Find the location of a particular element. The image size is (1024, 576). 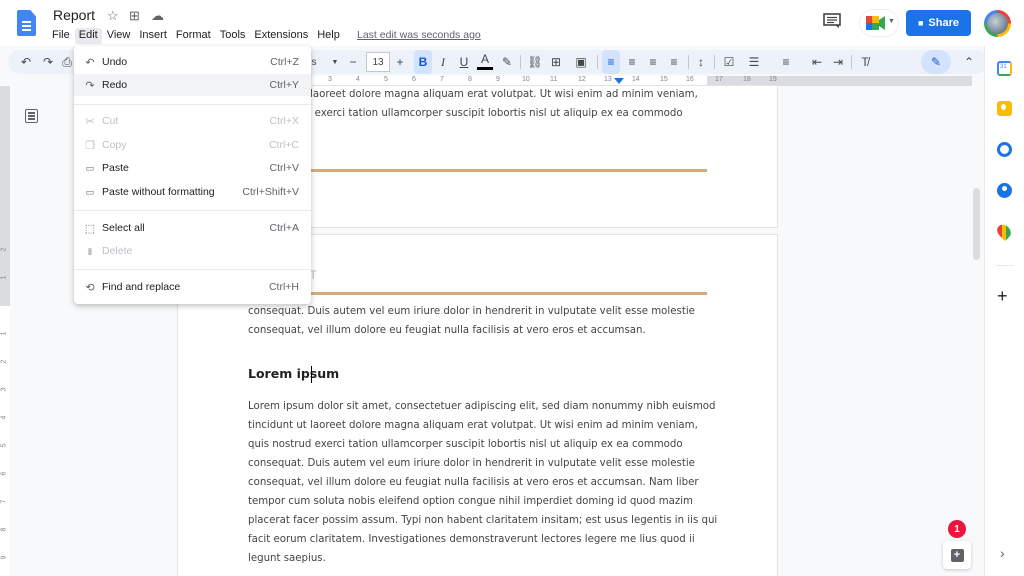

align-left-icon: ≡ is located at coordinates (611, 62).